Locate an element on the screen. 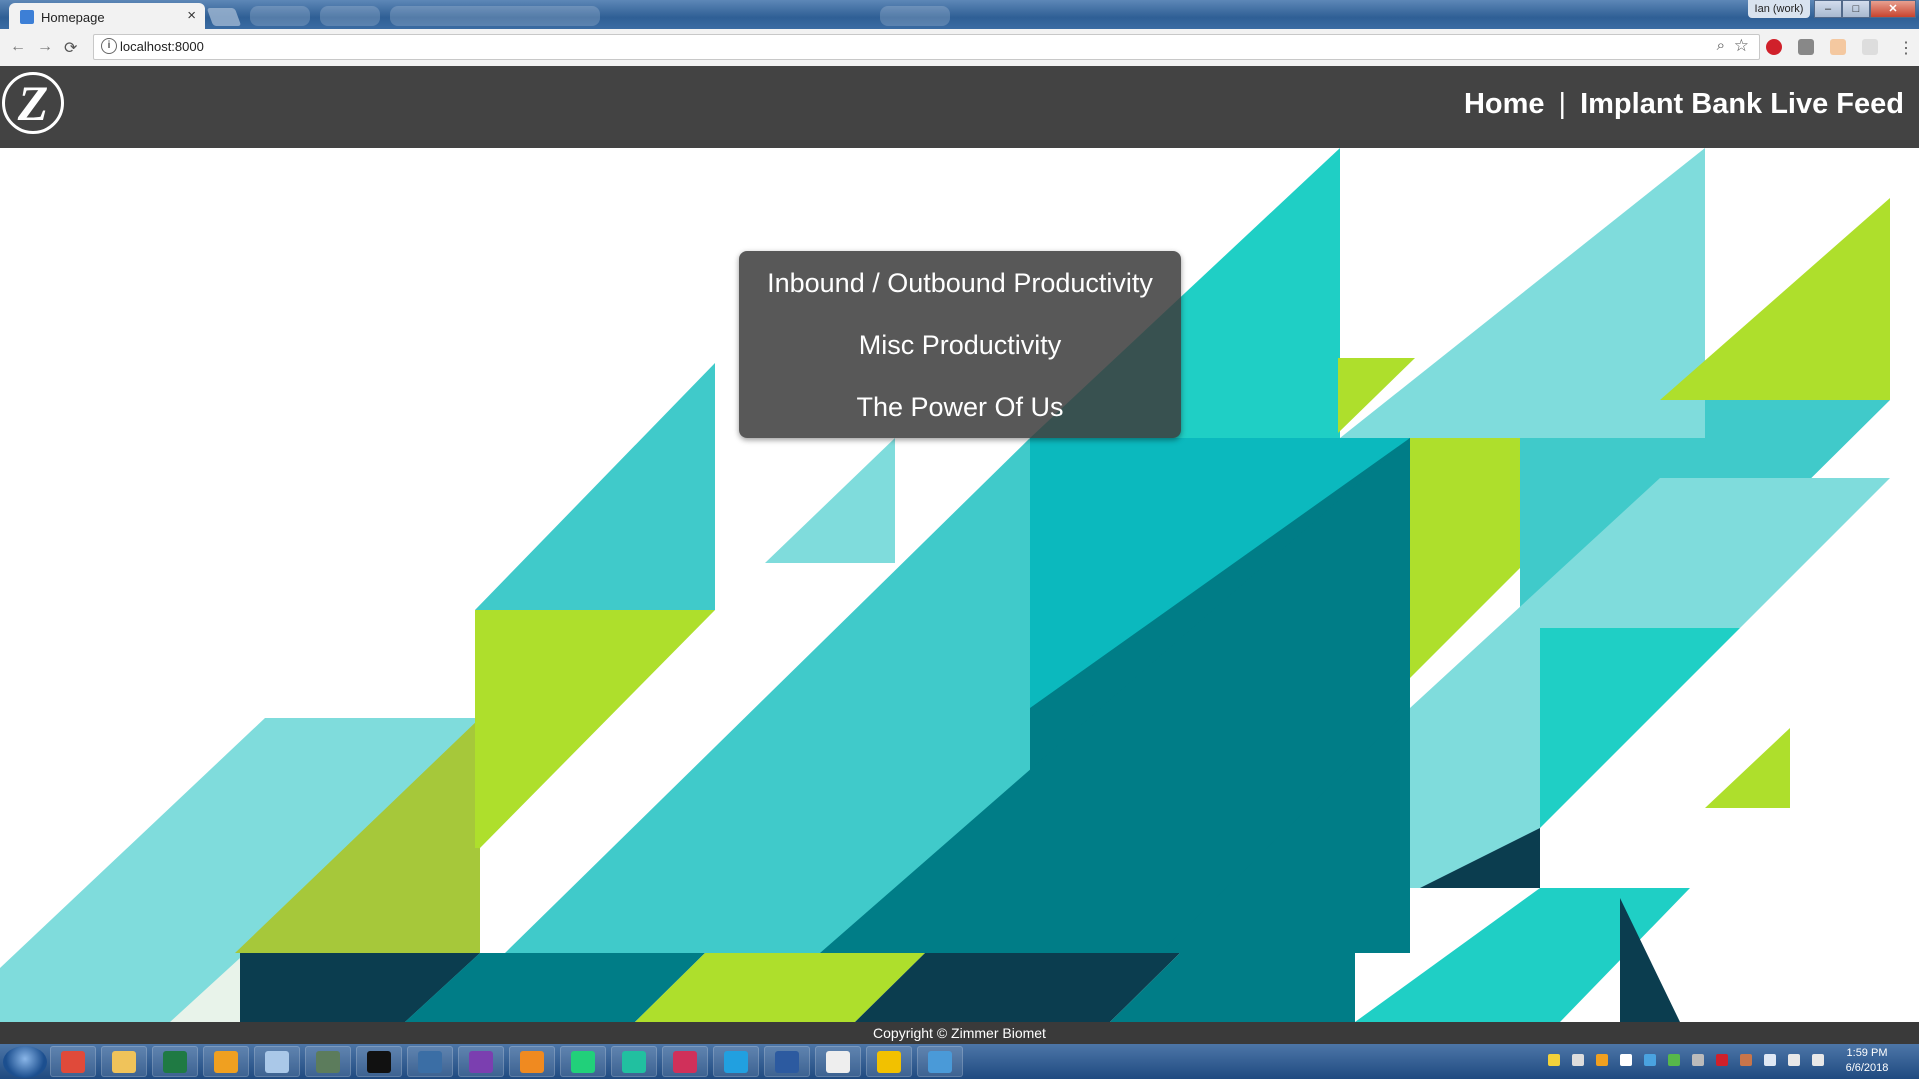 The image size is (1919, 1079). webstorm-icon is located at coordinates (736, 1062).